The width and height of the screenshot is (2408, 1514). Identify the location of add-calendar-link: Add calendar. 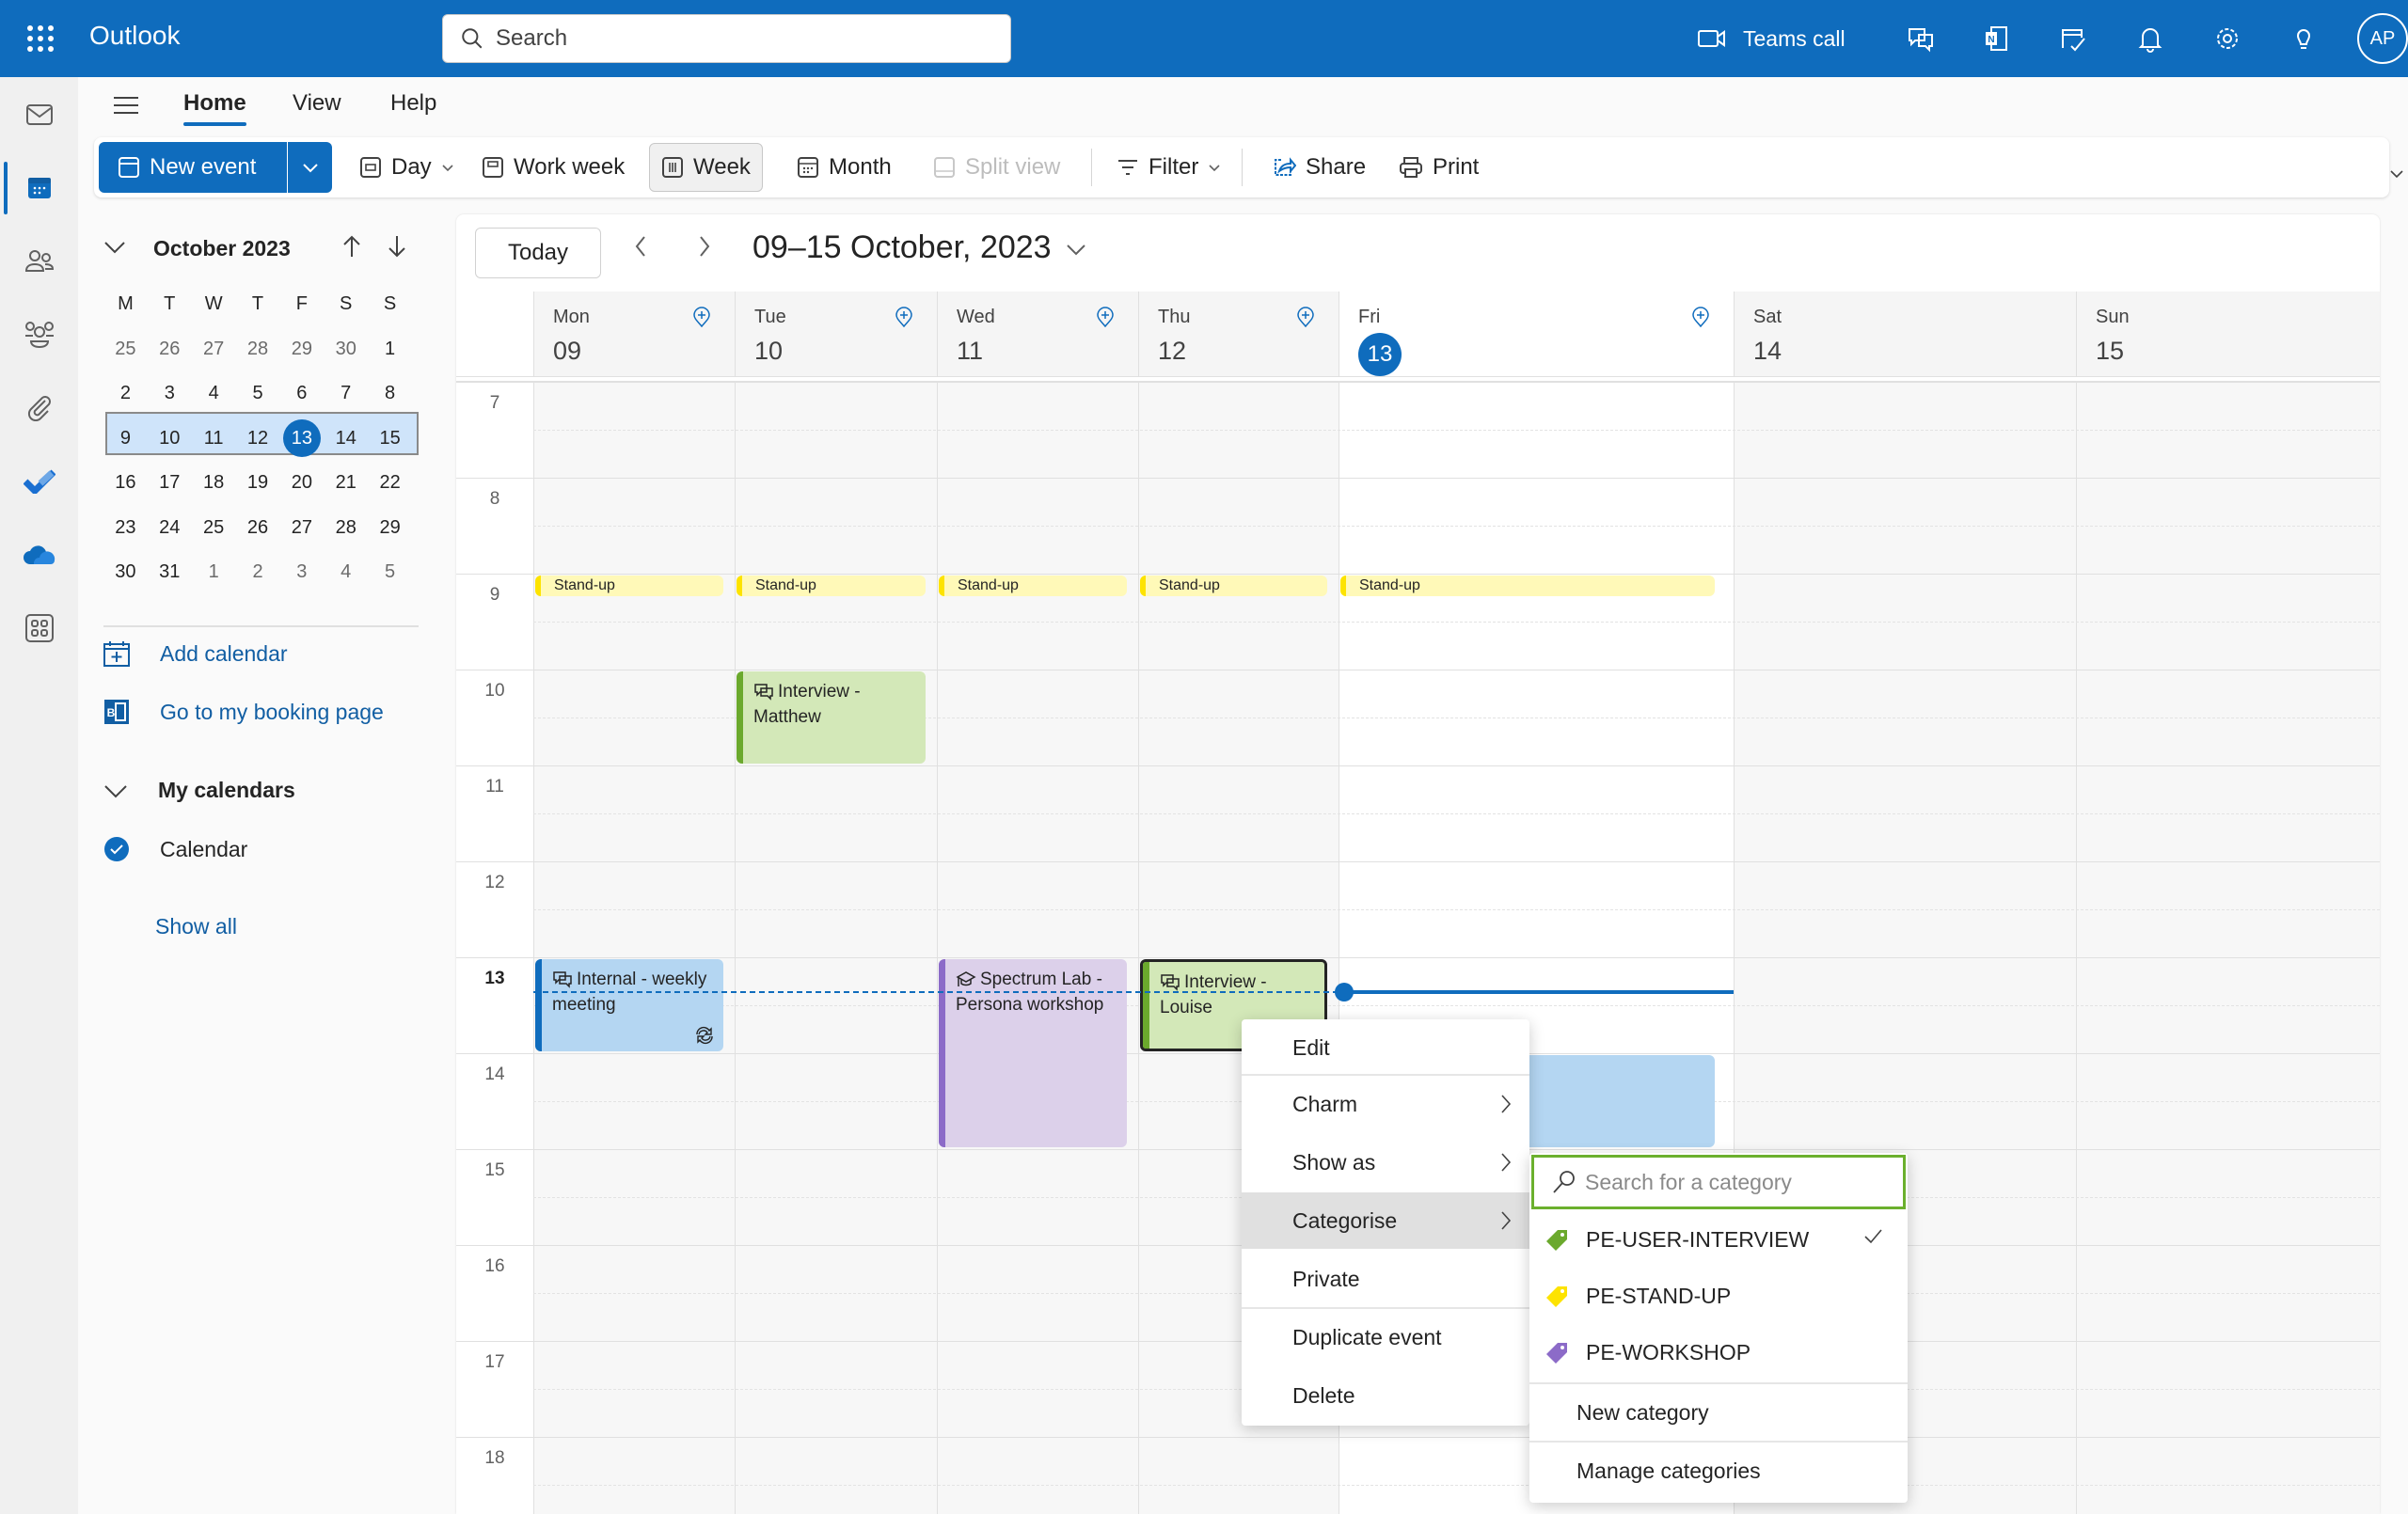
(196, 653).